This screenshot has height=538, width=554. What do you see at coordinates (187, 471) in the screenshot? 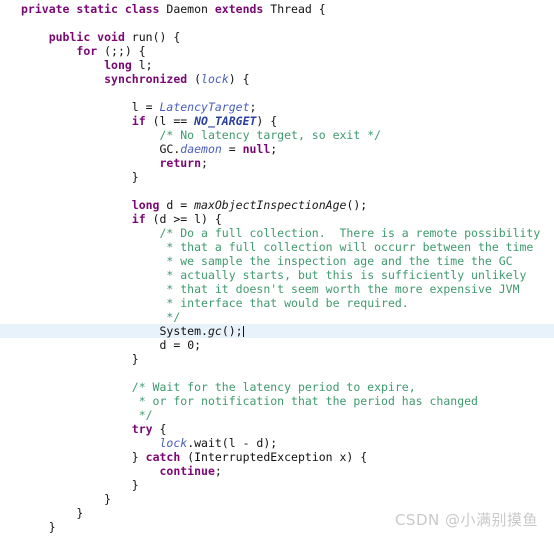
I see `code-token-kw: continue` at bounding box center [187, 471].